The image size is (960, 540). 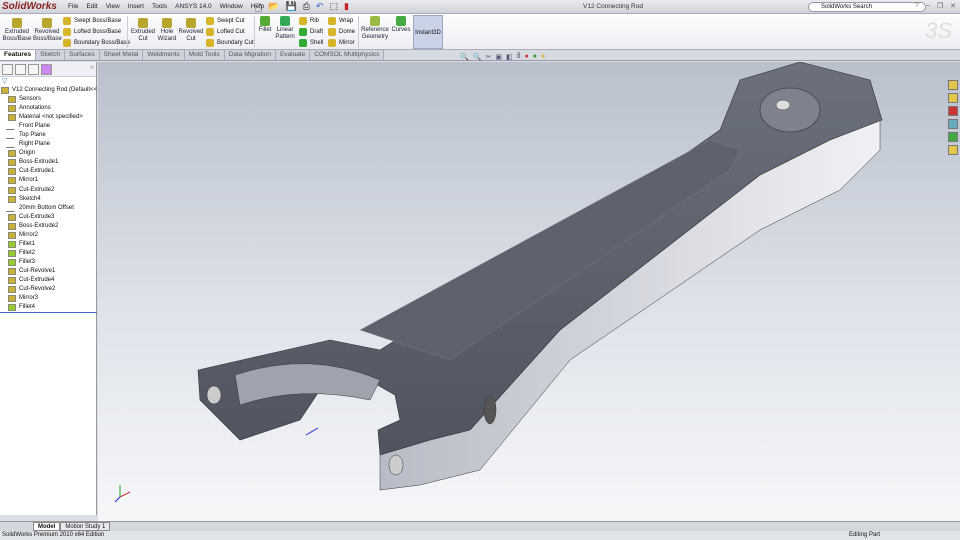 I want to click on tree-item: Mirror2, so click(x=48, y=235).